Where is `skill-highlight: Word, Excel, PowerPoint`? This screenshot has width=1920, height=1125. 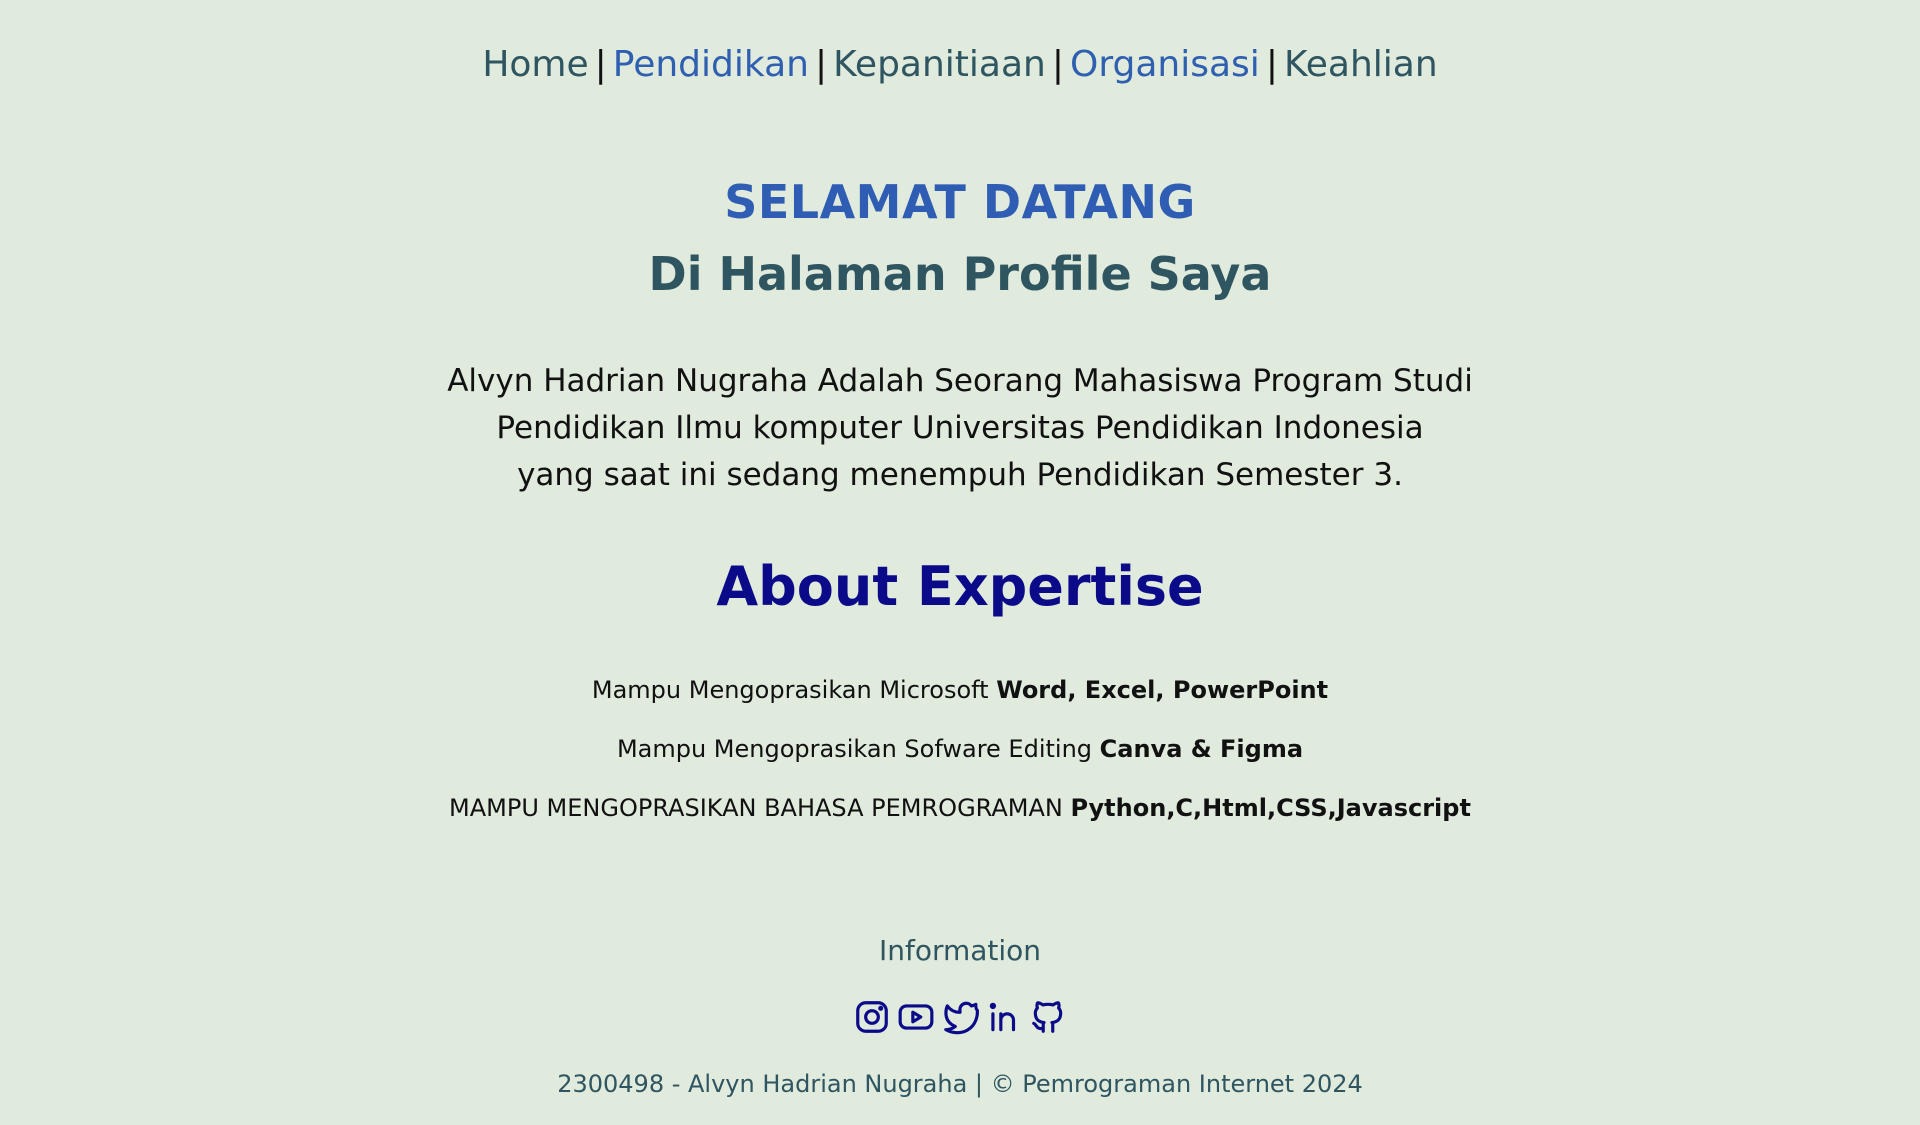
skill-highlight: Word, Excel, PowerPoint is located at coordinates (1162, 690).